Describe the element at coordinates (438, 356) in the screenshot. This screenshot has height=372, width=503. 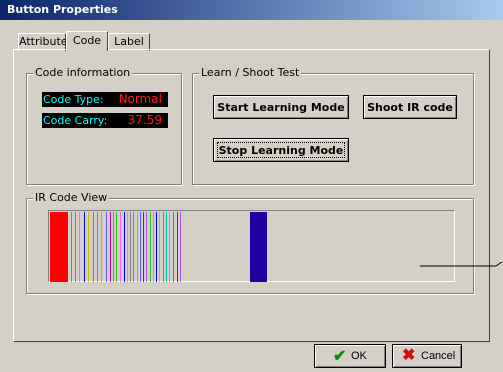
I see `cancel-label: Cancel` at that location.